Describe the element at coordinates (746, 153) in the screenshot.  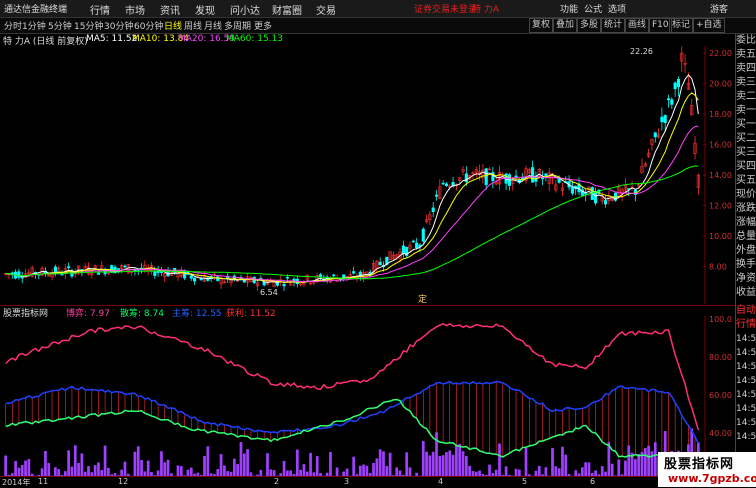
I see `quote-field-label: 买三` at that location.